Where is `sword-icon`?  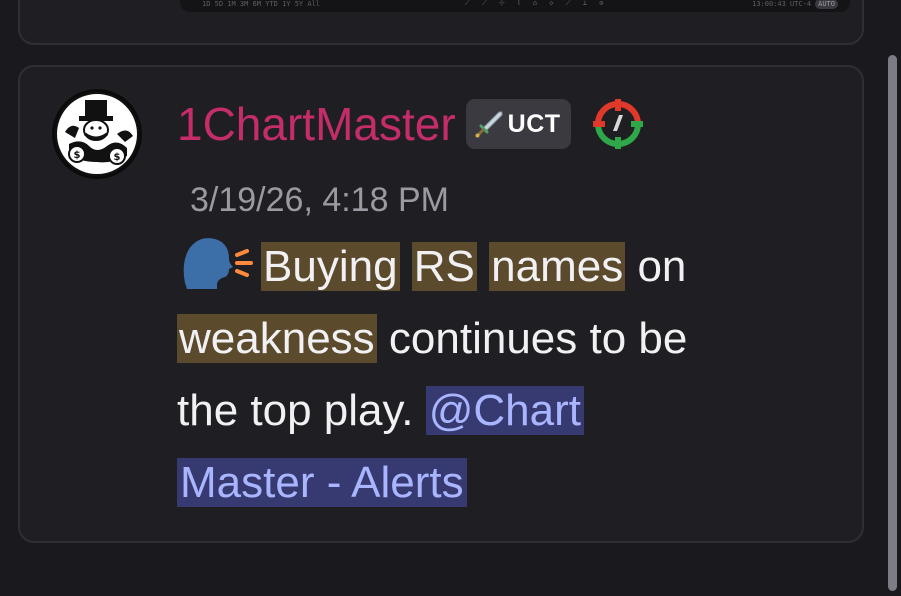 sword-icon is located at coordinates (489, 124).